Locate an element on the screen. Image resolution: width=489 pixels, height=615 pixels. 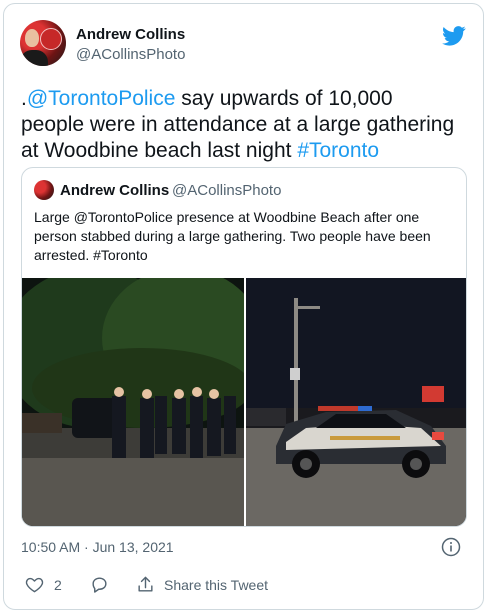
share-label: Share this Tweet is located at coordinates (216, 584).